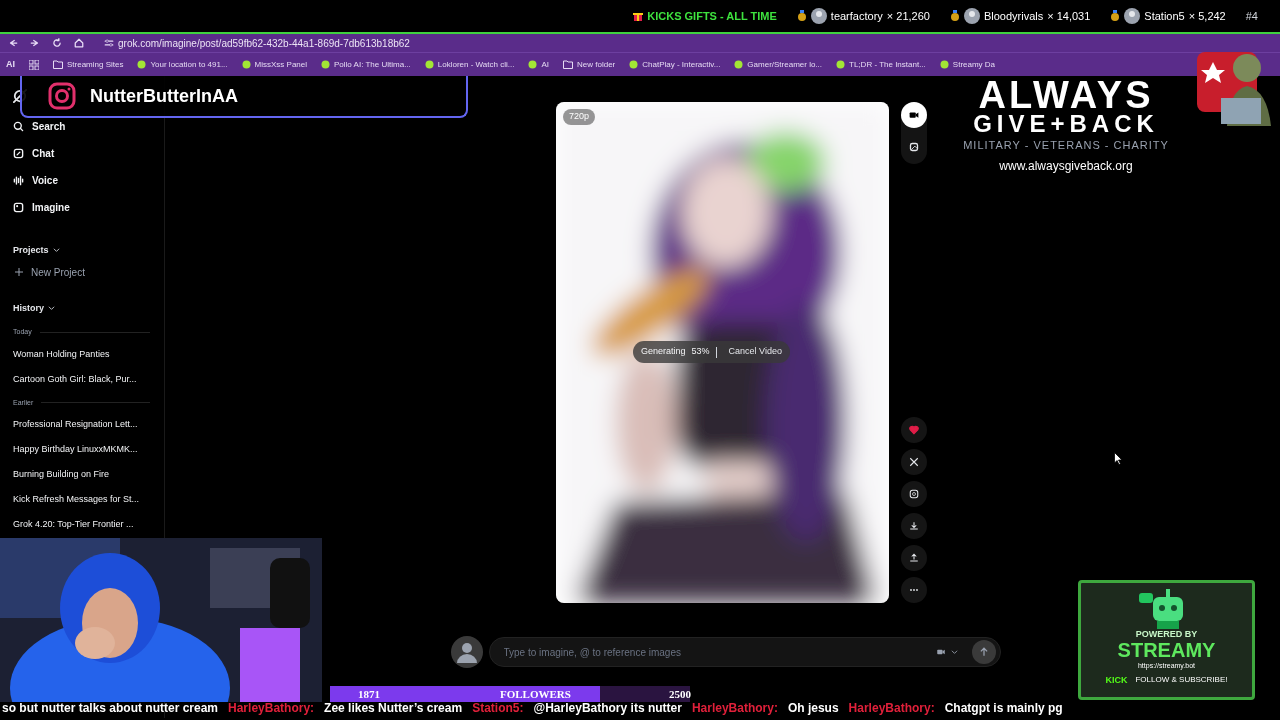 The image size is (1280, 720). I want to click on bookmark-link: AI, so click(545, 64).